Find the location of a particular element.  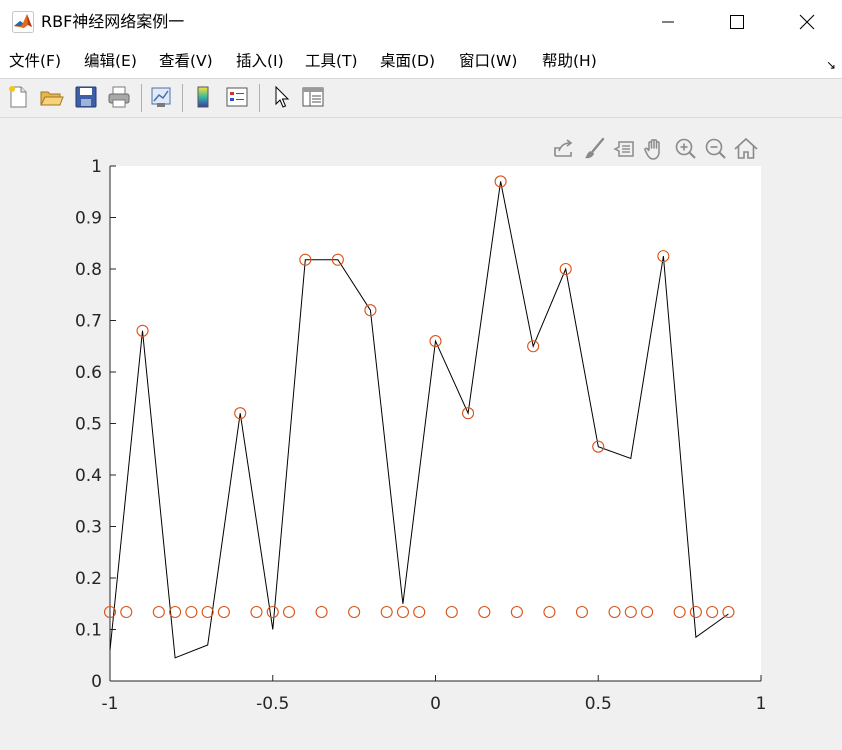

y-tick-label: 0 is located at coordinates (96, 682).